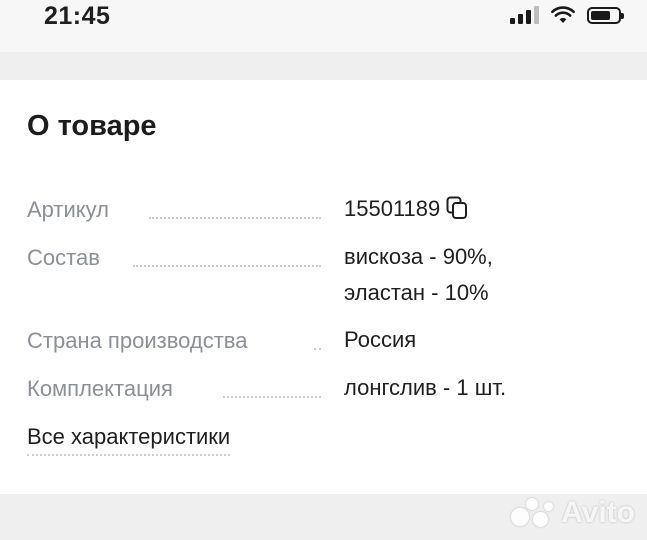  Describe the element at coordinates (524, 15) in the screenshot. I see `cellular-signal-icon` at that location.